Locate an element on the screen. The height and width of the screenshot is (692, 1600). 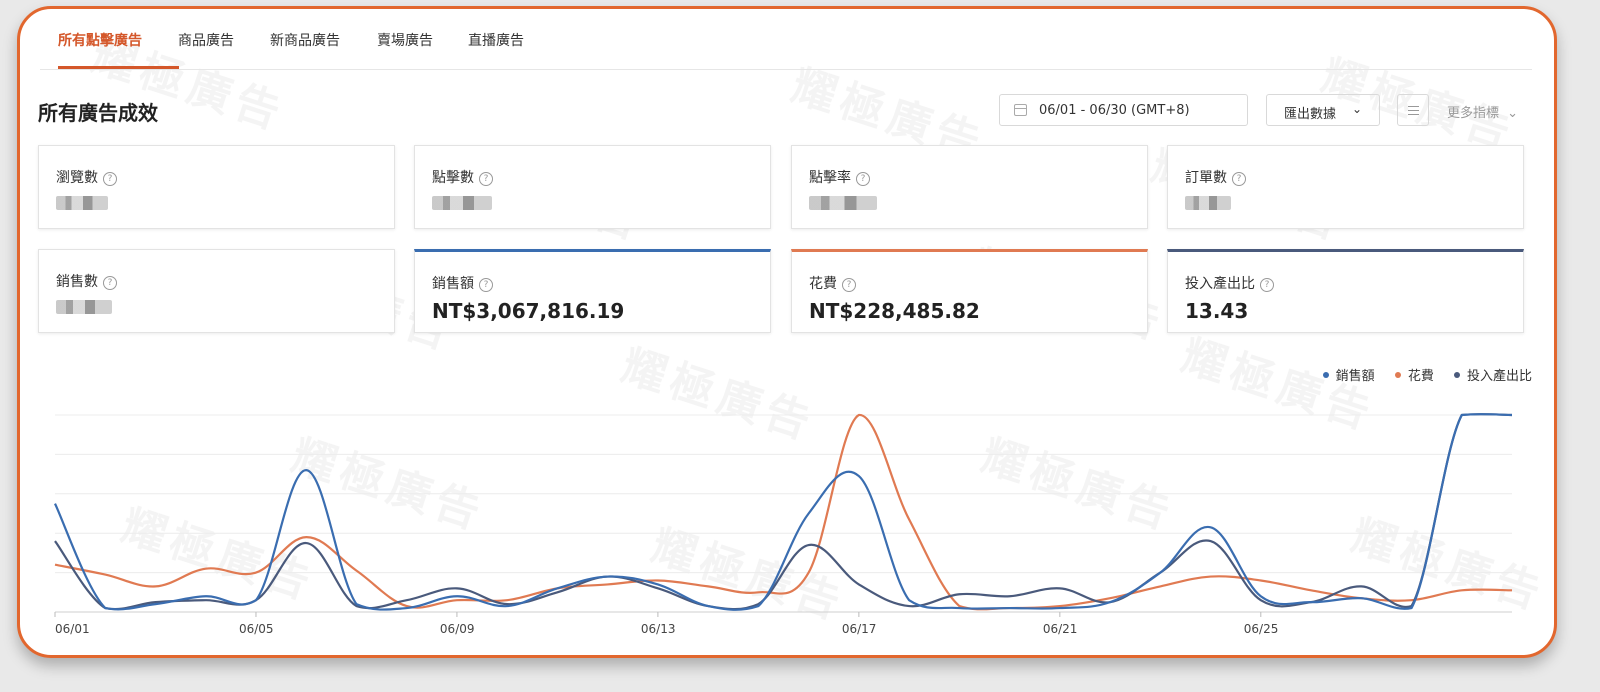
x-tick-label: 06/17 is located at coordinates (859, 629).